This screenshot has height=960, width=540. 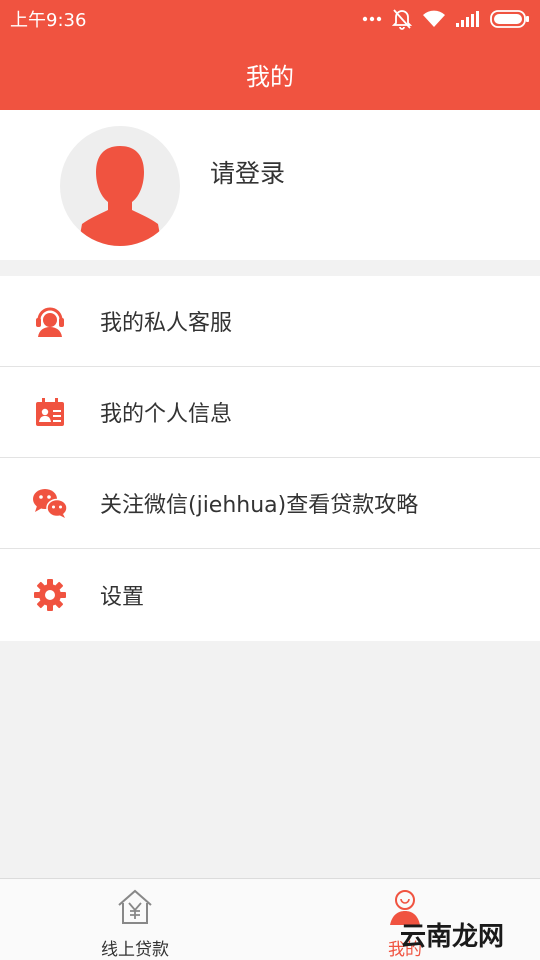 I want to click on wifi-icon, so click(x=434, y=19).